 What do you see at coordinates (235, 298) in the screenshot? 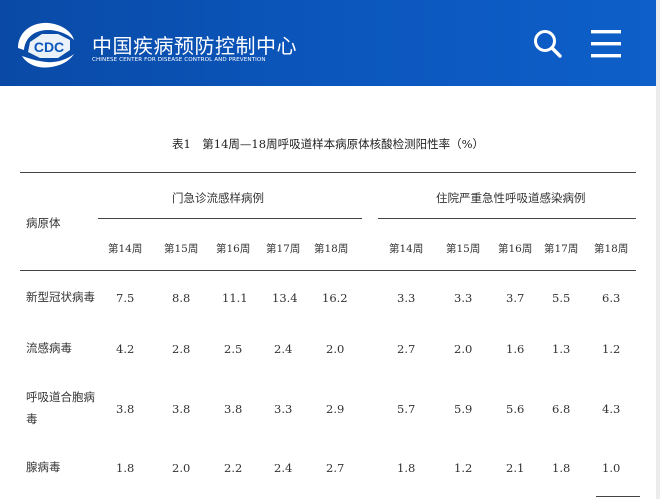
I see `table-cell: 11.1` at bounding box center [235, 298].